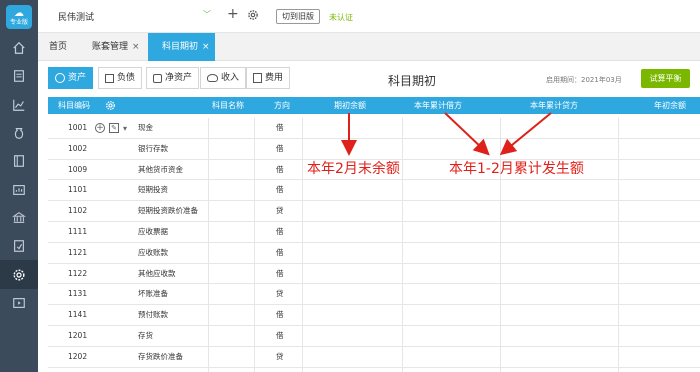 Image resolution: width=700 pixels, height=372 pixels. I want to click on annotation-arrows, so click(446, 134).